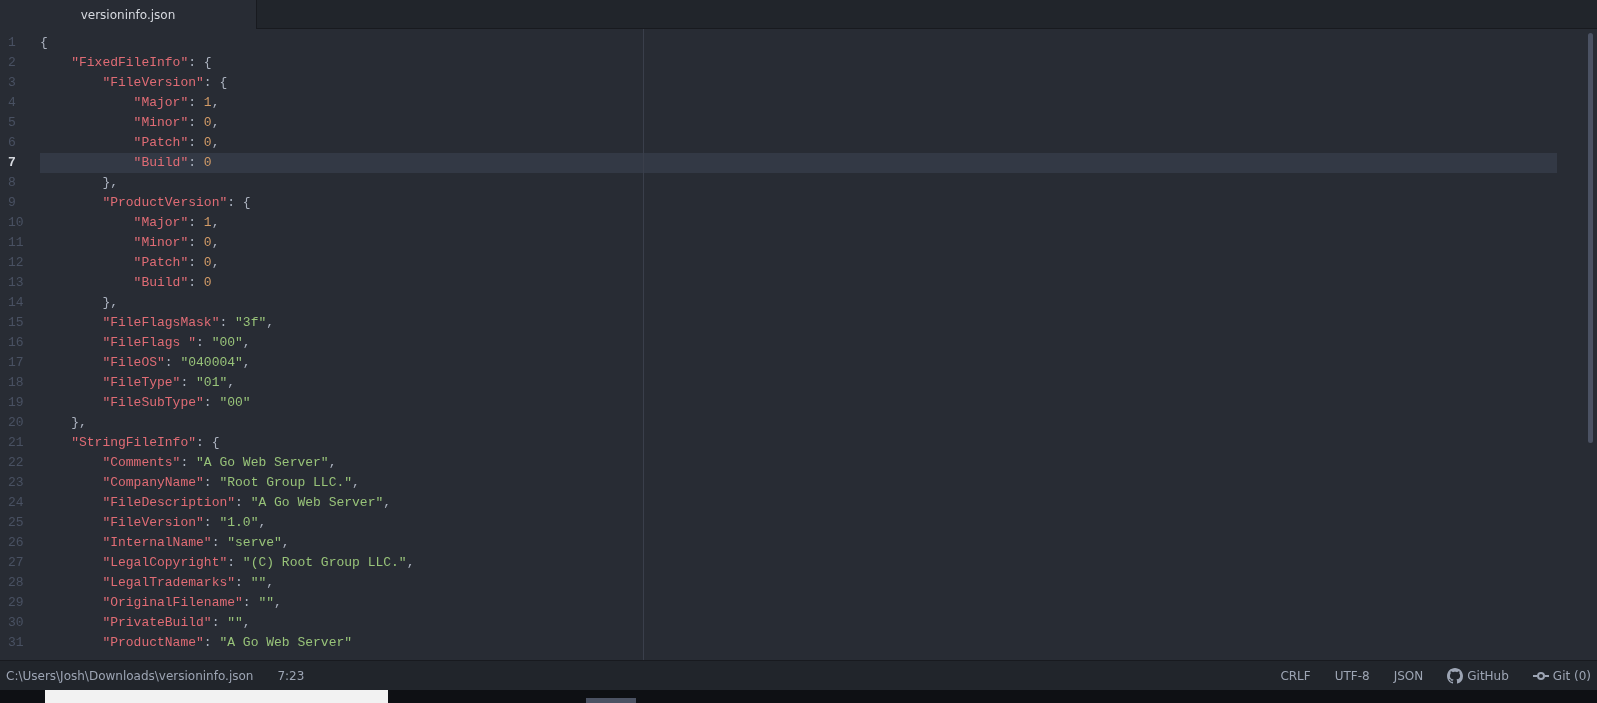  Describe the element at coordinates (1295, 675) in the screenshot. I see `status-item: CRLF` at that location.